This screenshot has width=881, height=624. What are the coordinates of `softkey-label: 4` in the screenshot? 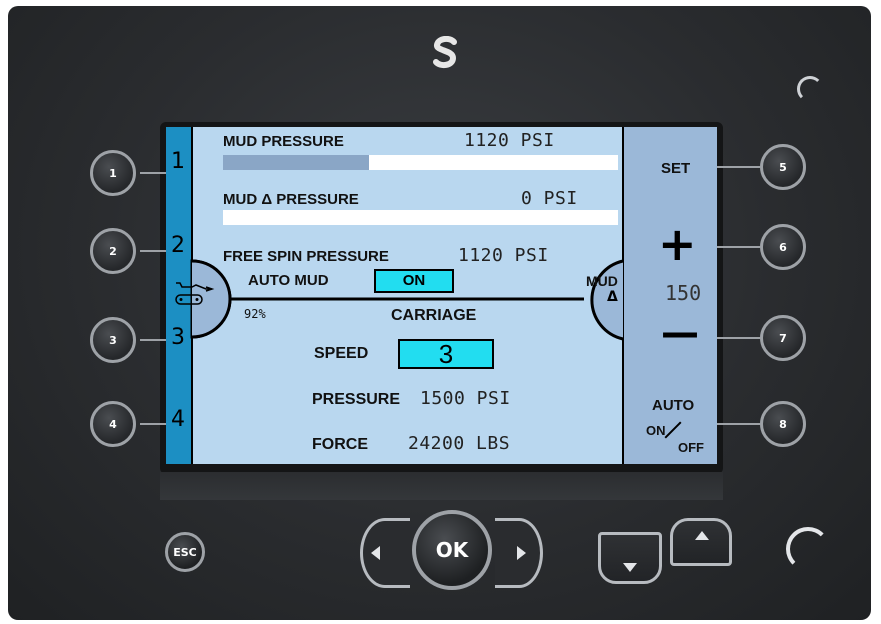 It's located at (113, 424).